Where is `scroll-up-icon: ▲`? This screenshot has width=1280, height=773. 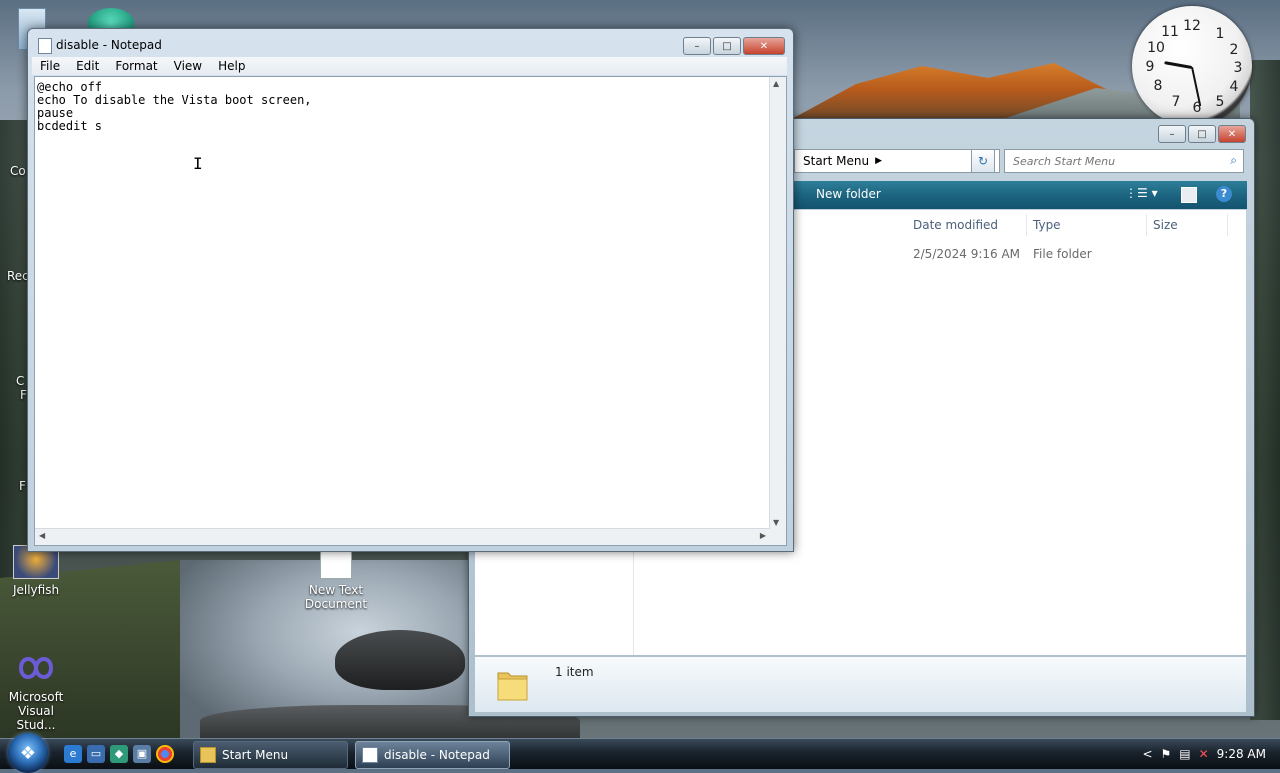
scroll-up-icon: ▲ is located at coordinates (776, 83).